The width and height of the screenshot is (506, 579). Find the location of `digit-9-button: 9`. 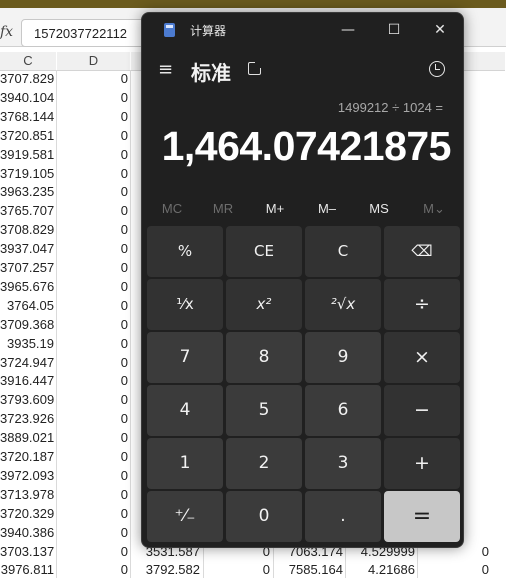

digit-9-button: 9 is located at coordinates (343, 357).